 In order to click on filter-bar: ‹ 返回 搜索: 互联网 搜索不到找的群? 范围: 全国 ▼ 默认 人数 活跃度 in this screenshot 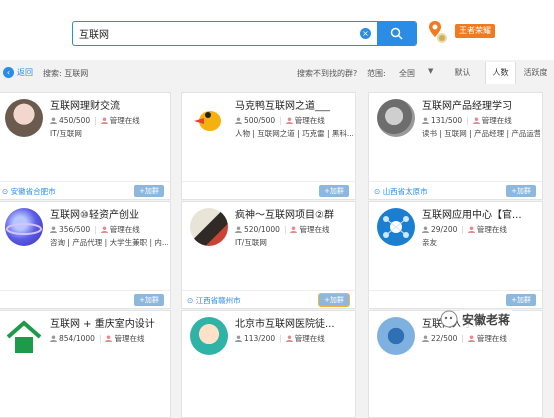, I will do `click(277, 73)`.